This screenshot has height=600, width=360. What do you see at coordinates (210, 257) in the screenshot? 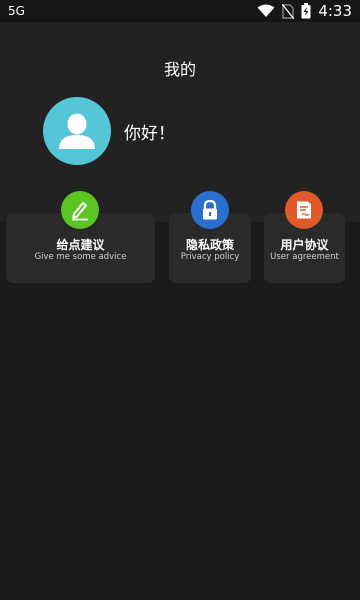
I see `privacy-subtitle: Privacy policy` at bounding box center [210, 257].